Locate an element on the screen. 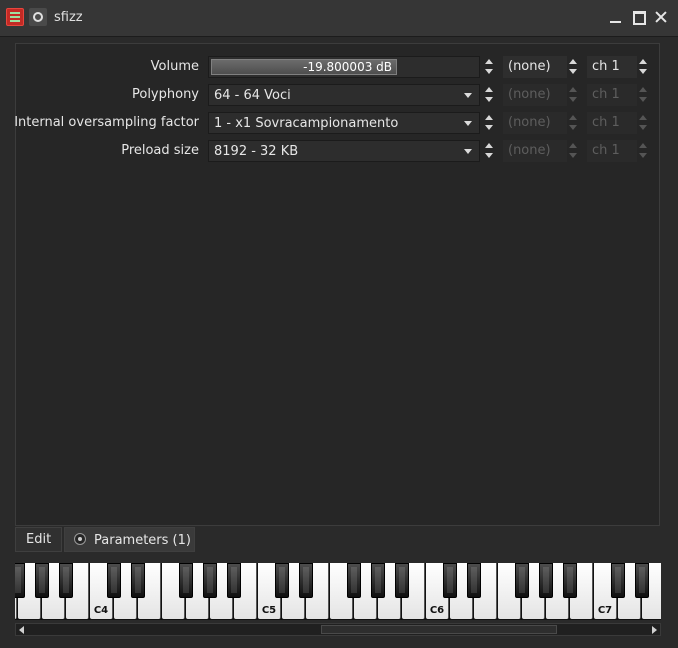  piano-keyboard: C4 C5 C6 C7 is located at coordinates (338, 591).